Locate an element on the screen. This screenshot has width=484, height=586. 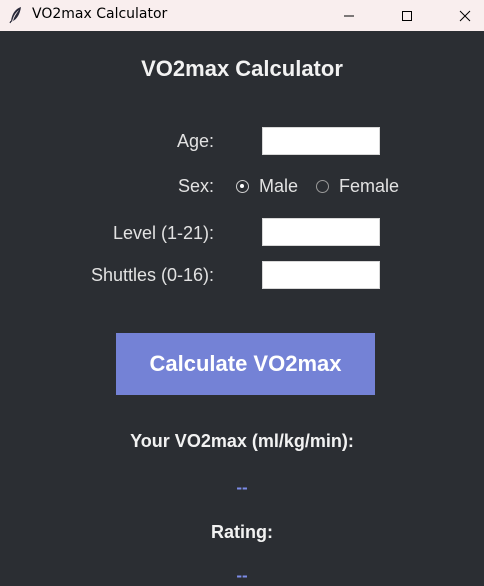
sex-label: Sex: is located at coordinates (195, 186).